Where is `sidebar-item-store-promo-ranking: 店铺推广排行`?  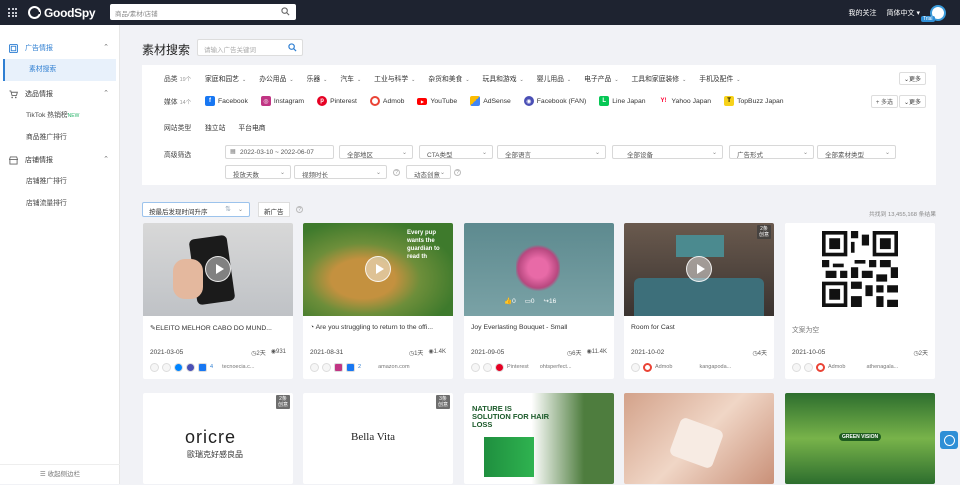 sidebar-item-store-promo-ranking: 店铺推广排行 is located at coordinates (59, 182).